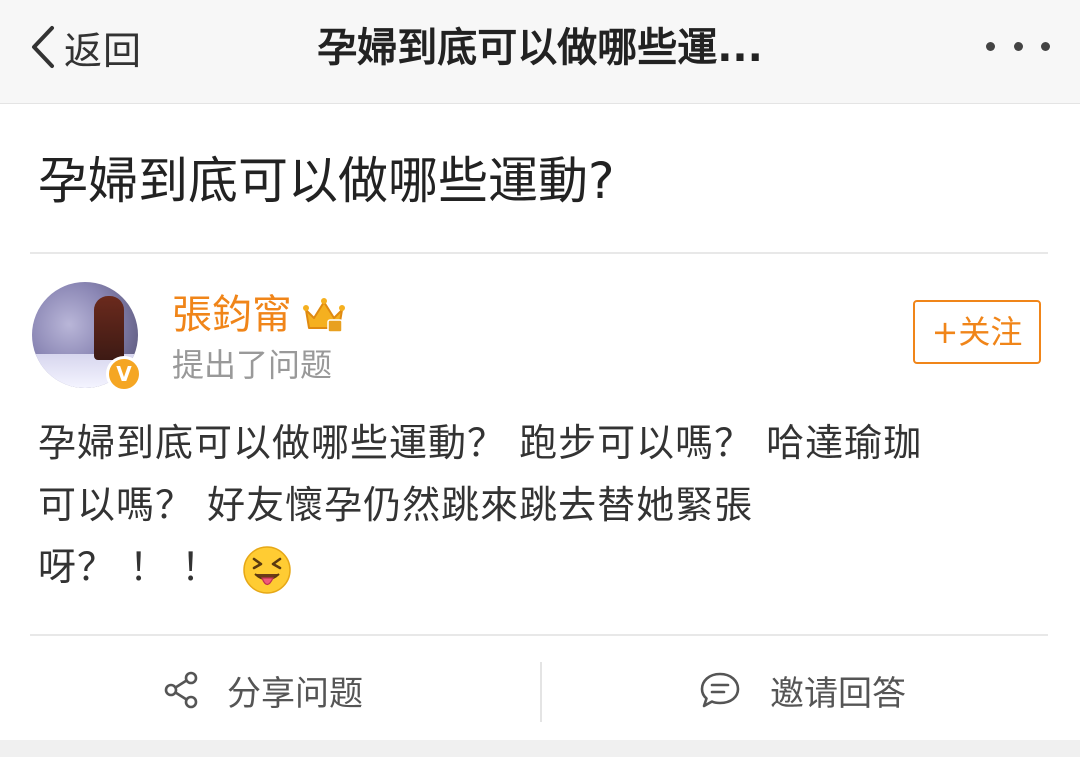 This screenshot has width=1080, height=757. What do you see at coordinates (295, 693) in the screenshot?
I see `share-label: 分享问题` at bounding box center [295, 693].